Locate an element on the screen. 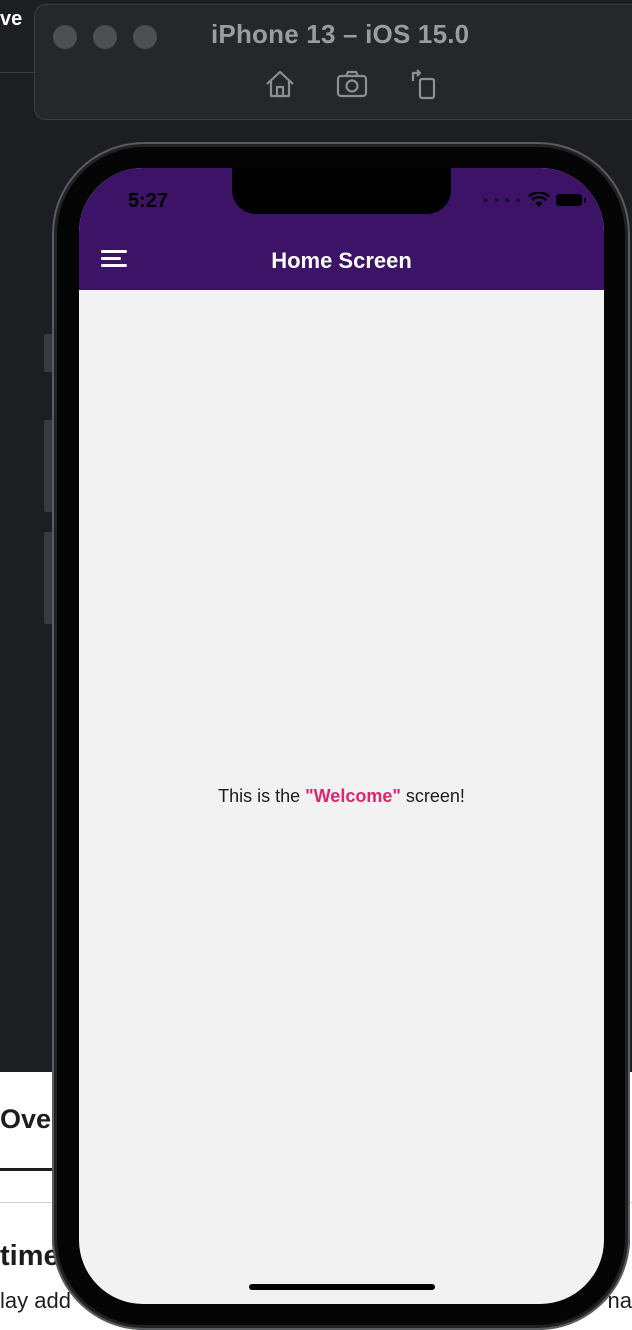  home-indicator is located at coordinates (342, 1287).